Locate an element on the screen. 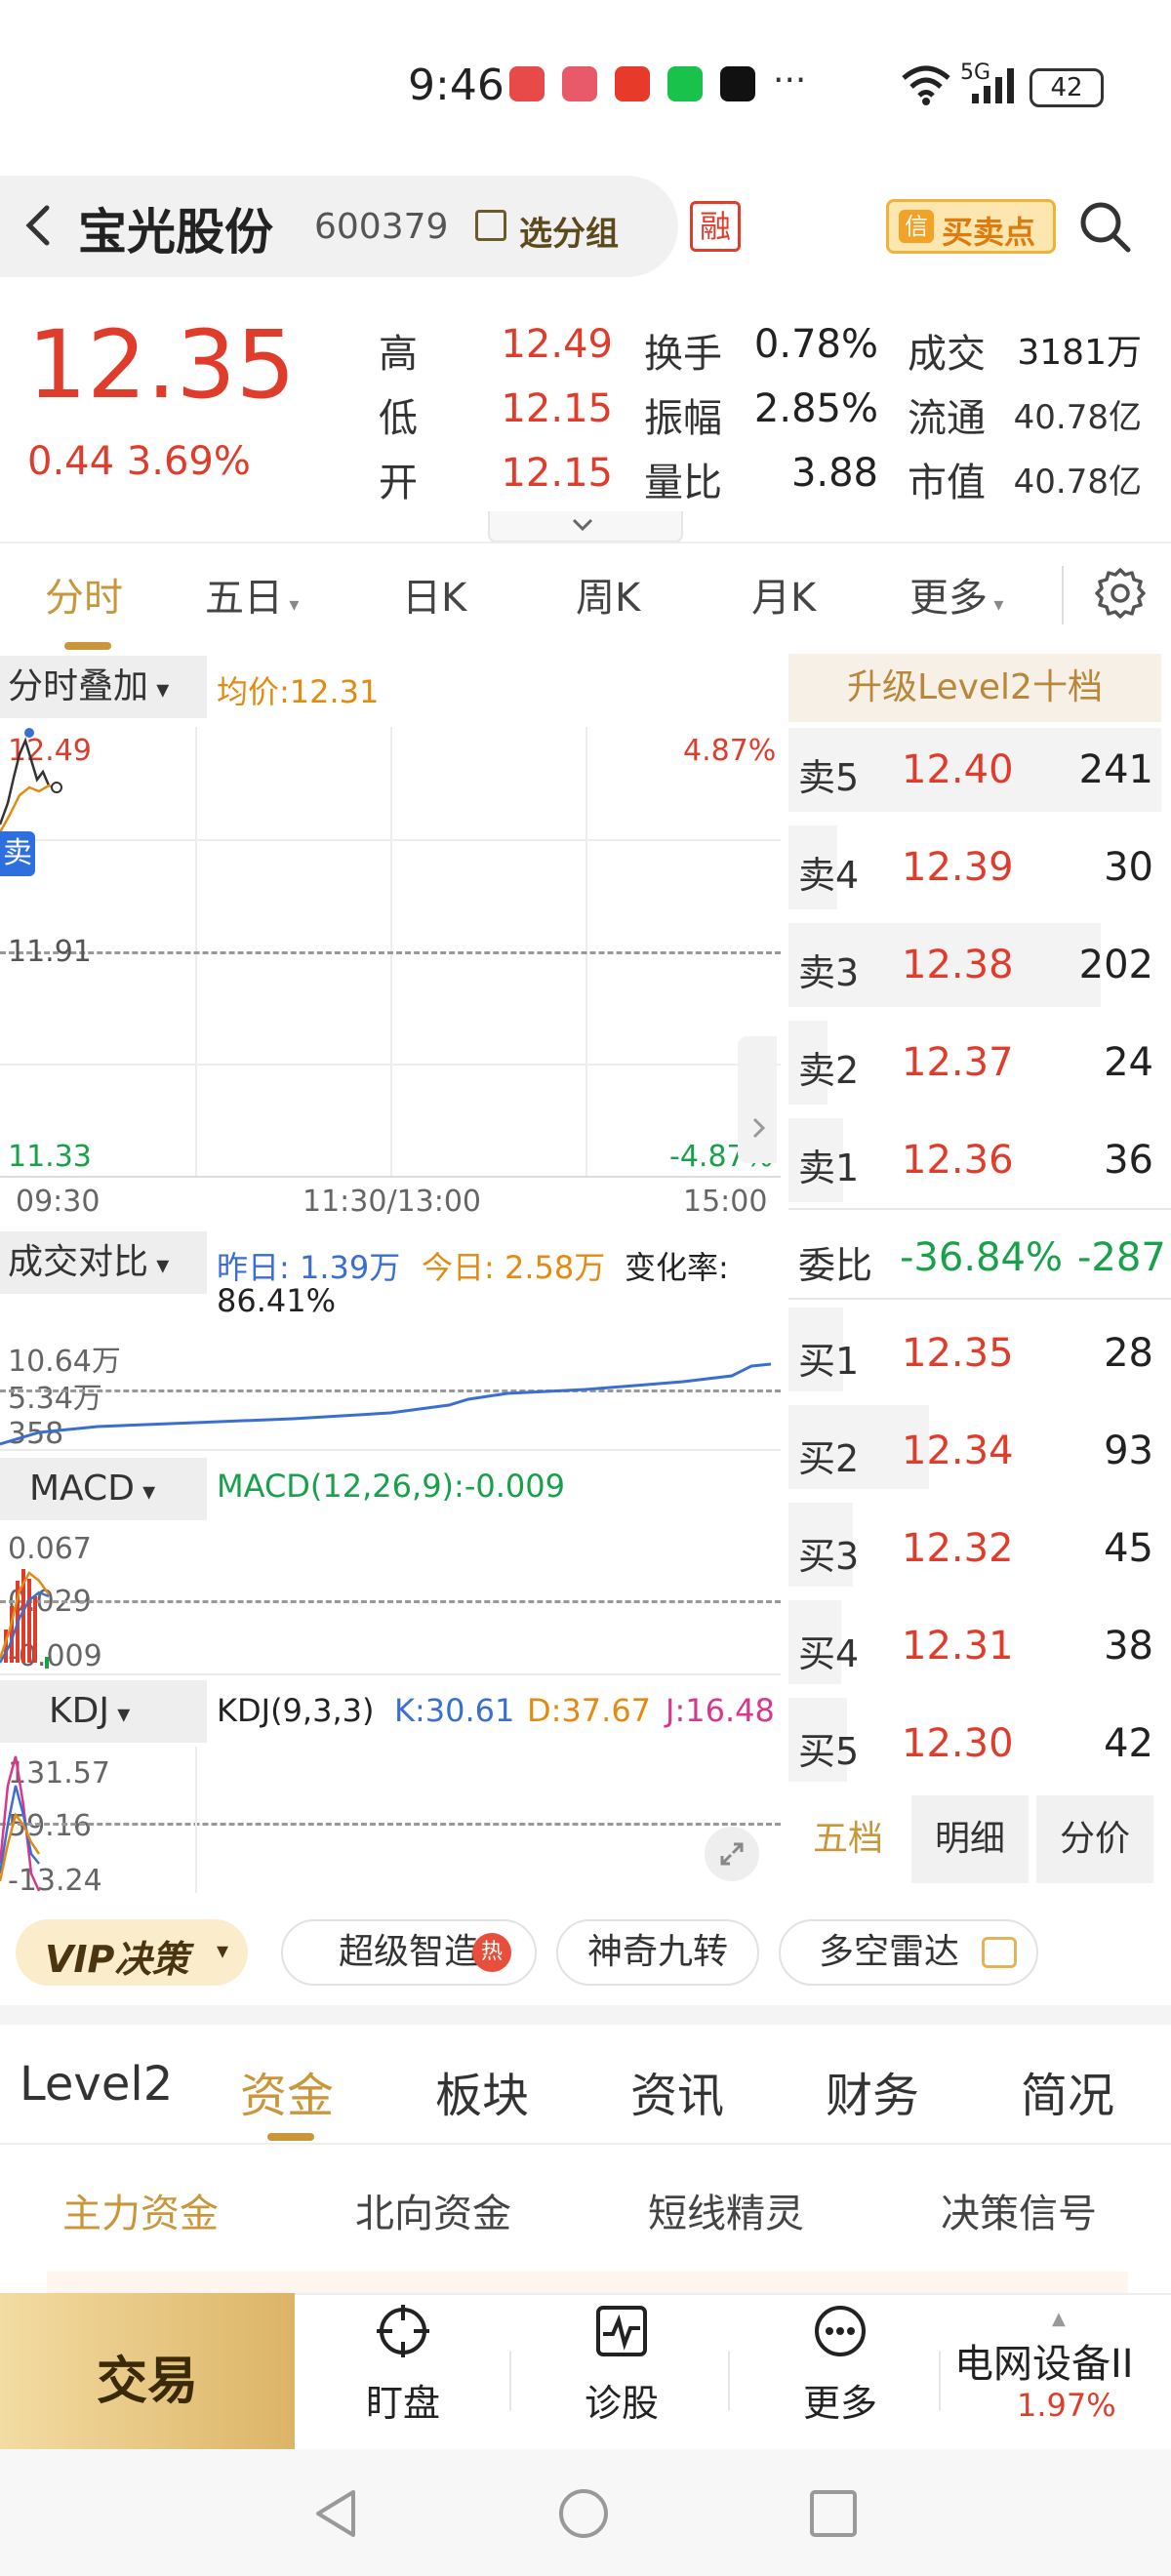 This screenshot has height=2576, width=1171. smart-manufacturing-chip: 超级智造 热 is located at coordinates (409, 1952).